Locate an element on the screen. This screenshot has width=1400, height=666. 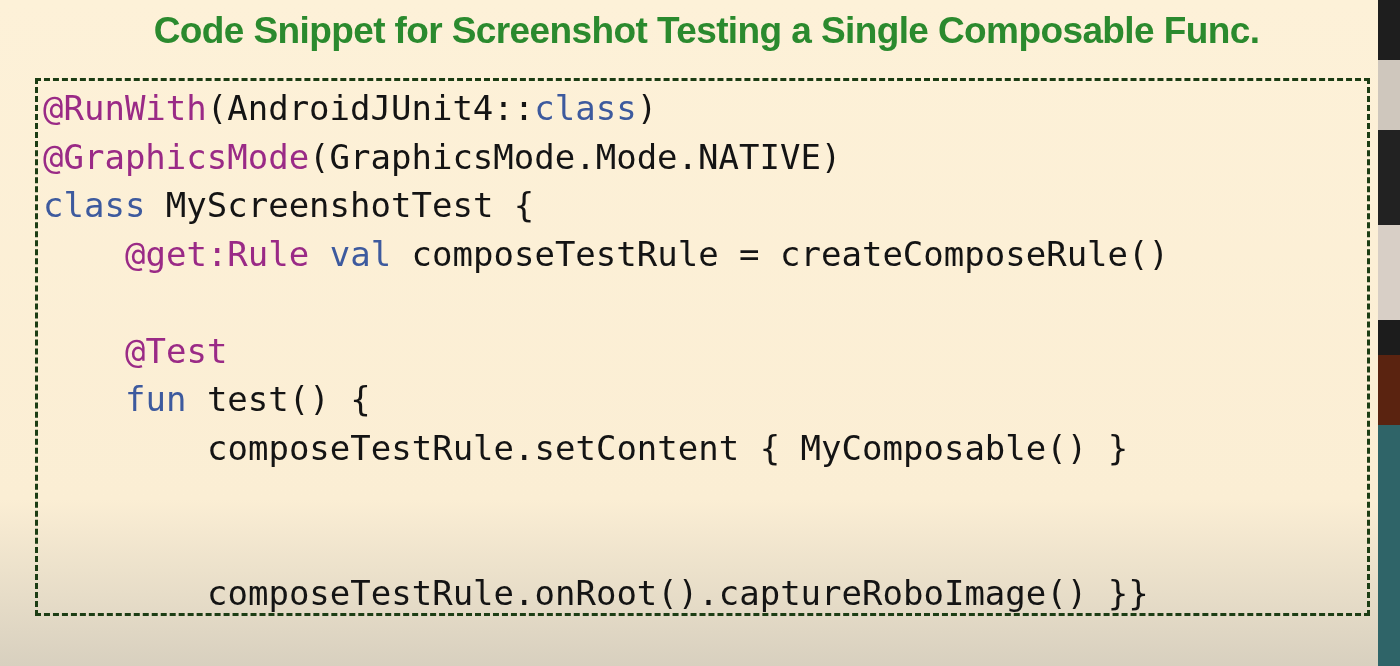
code-line: @Test is located at coordinates (176, 351).